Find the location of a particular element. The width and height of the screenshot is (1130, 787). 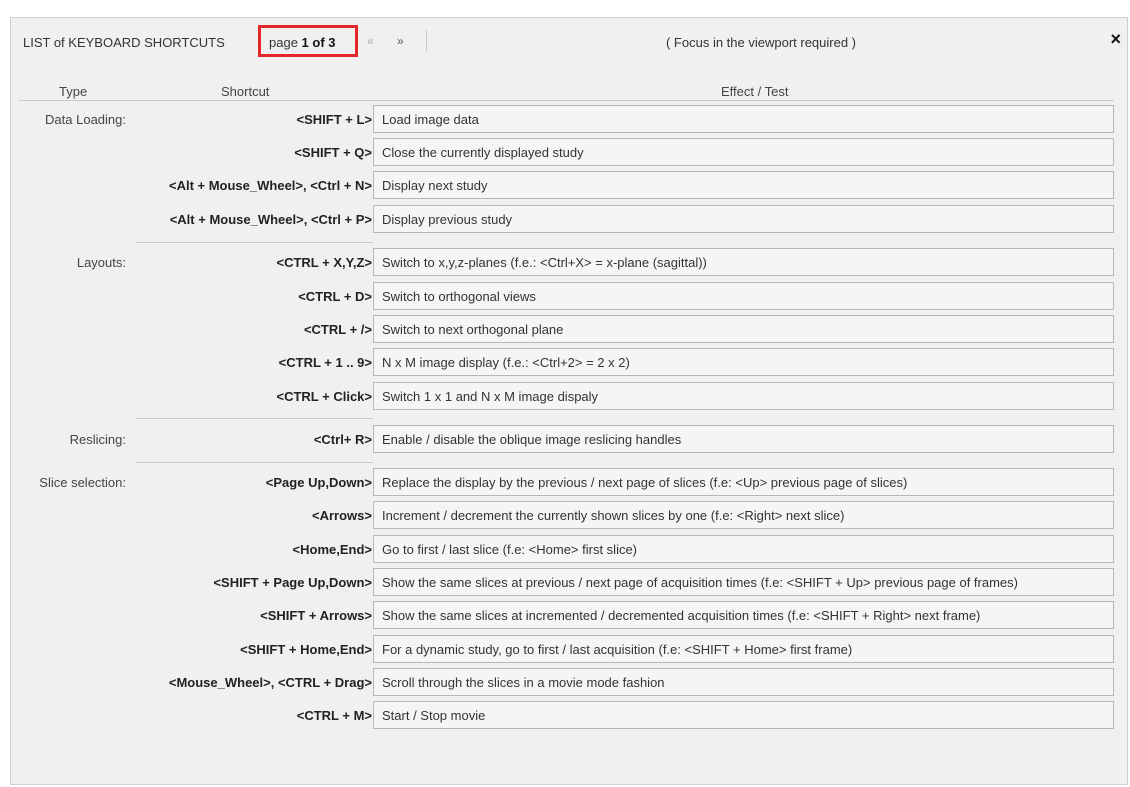

table-row: <CTRL + D> Switch to orthogonal views is located at coordinates (570, 295).